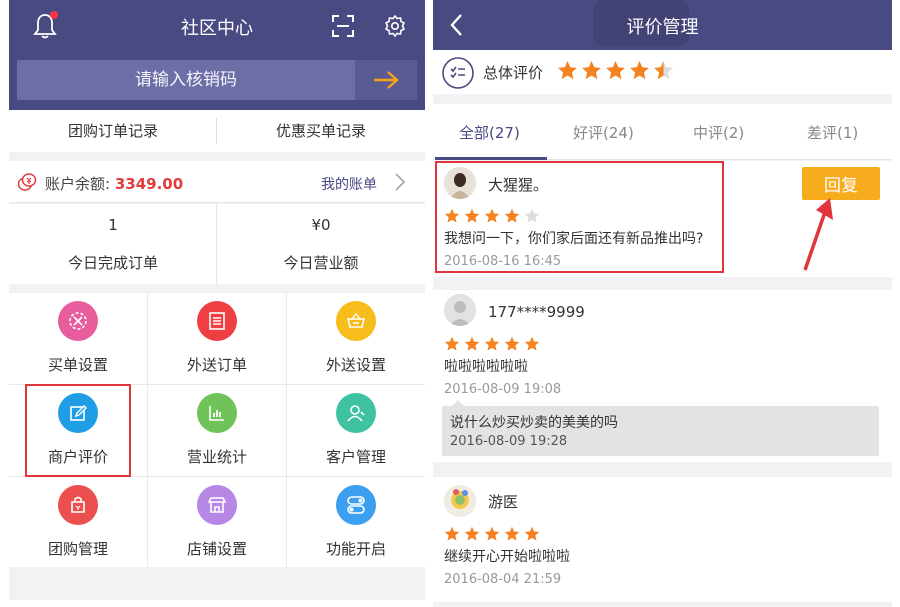 This screenshot has width=900, height=607. I want to click on grid-item-business-stats: 营业统计, so click(217, 430).